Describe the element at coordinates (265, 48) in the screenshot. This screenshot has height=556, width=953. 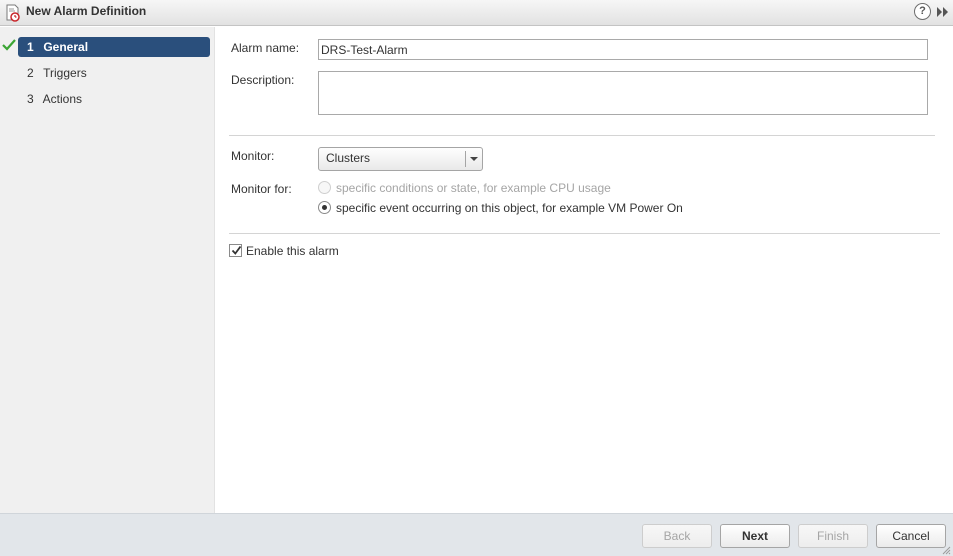
I see `alarm-name-label: Alarm name:` at that location.